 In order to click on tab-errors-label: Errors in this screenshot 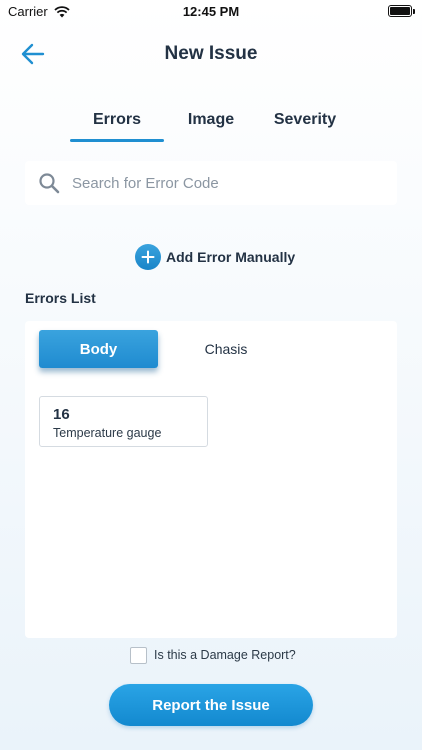, I will do `click(117, 119)`.